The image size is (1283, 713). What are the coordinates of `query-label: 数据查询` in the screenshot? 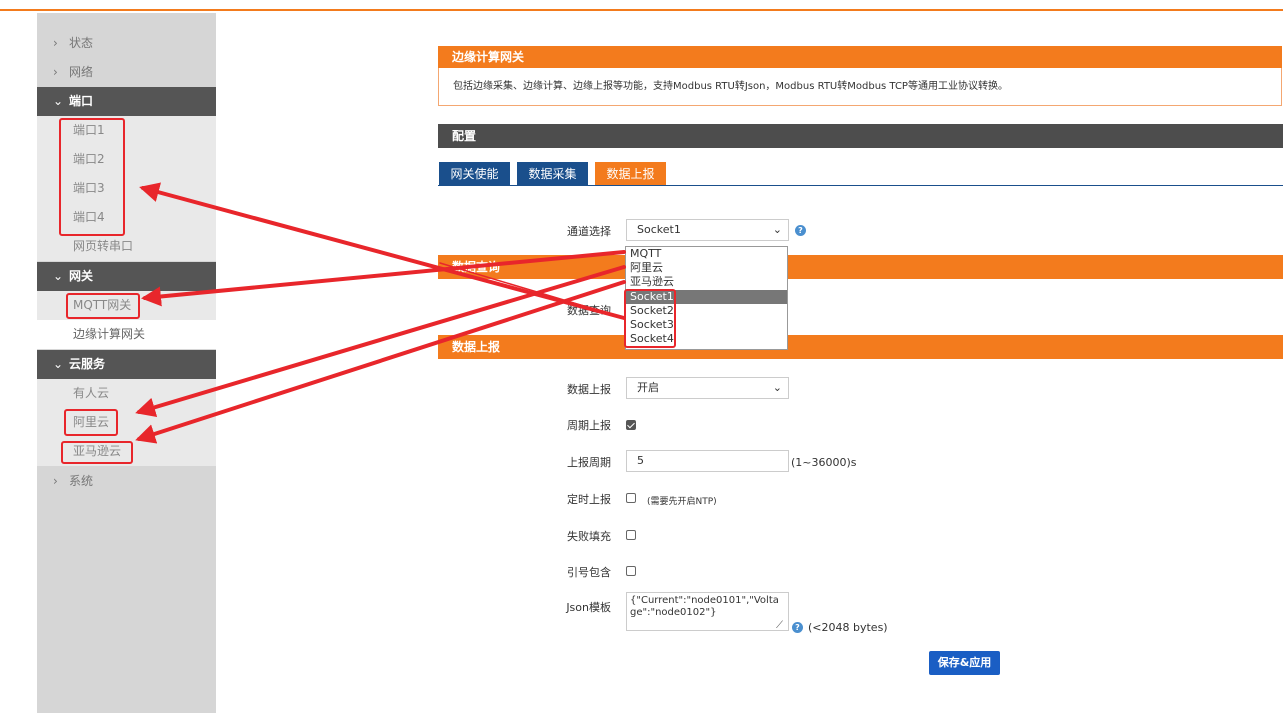 It's located at (589, 310).